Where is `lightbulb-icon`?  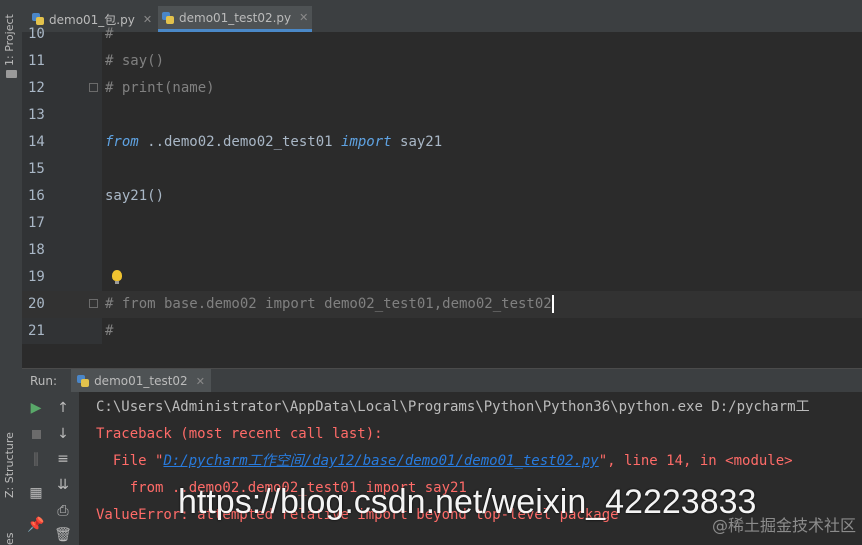
lightbulb-icon is located at coordinates (117, 277).